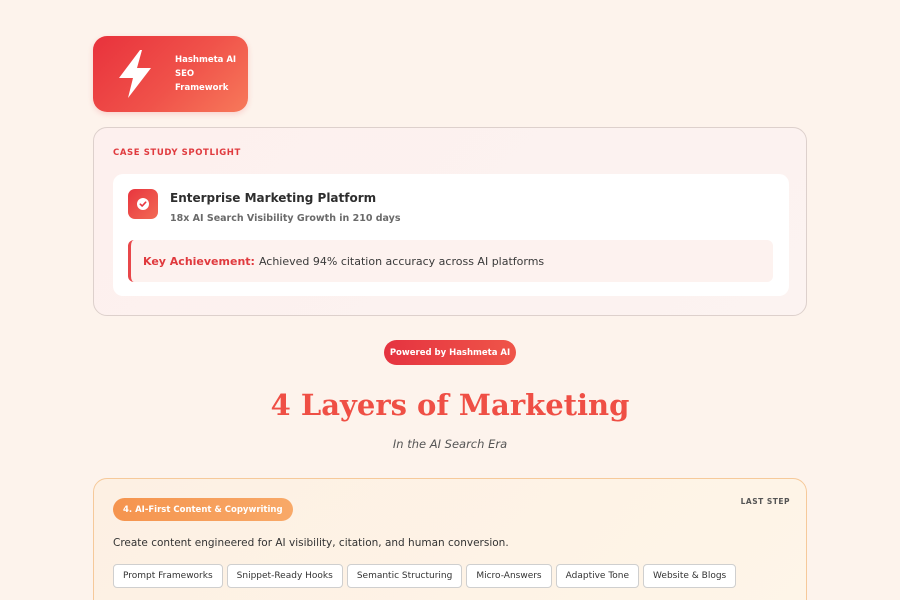 This screenshot has width=900, height=600. Describe the element at coordinates (450, 352) in the screenshot. I see `powered-badge: Powered by Hashmeta AI` at that location.